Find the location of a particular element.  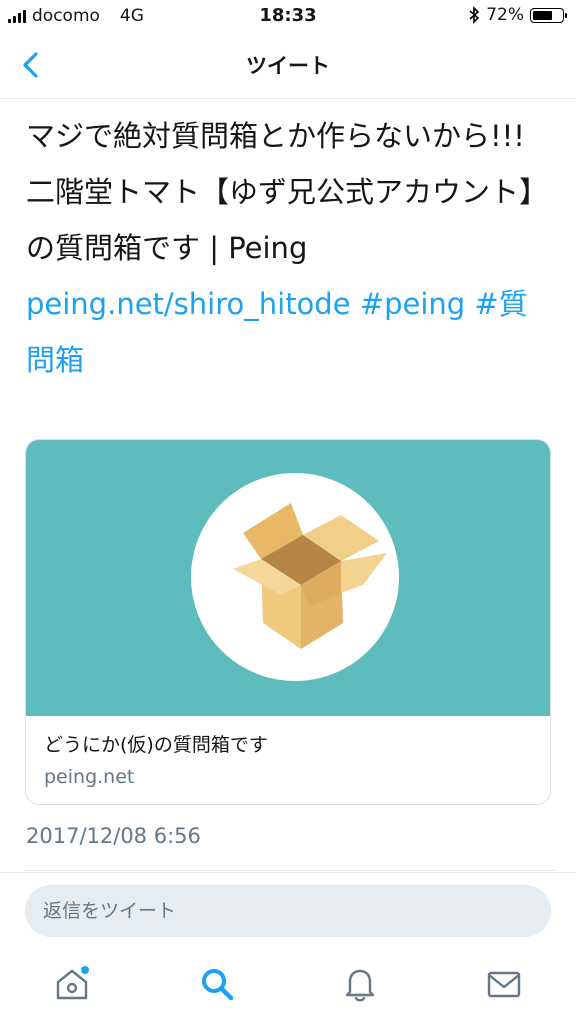

battery-percent: 72% is located at coordinates (505, 15).